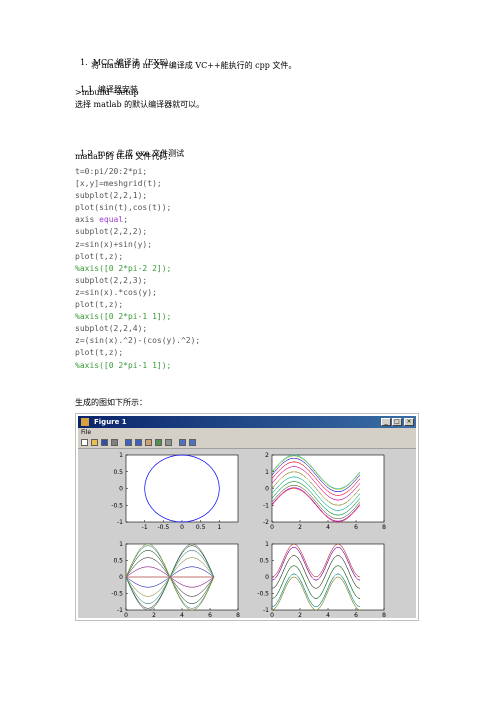  I want to click on code-line: t=0:pi/20:2*pi;, so click(137, 172).